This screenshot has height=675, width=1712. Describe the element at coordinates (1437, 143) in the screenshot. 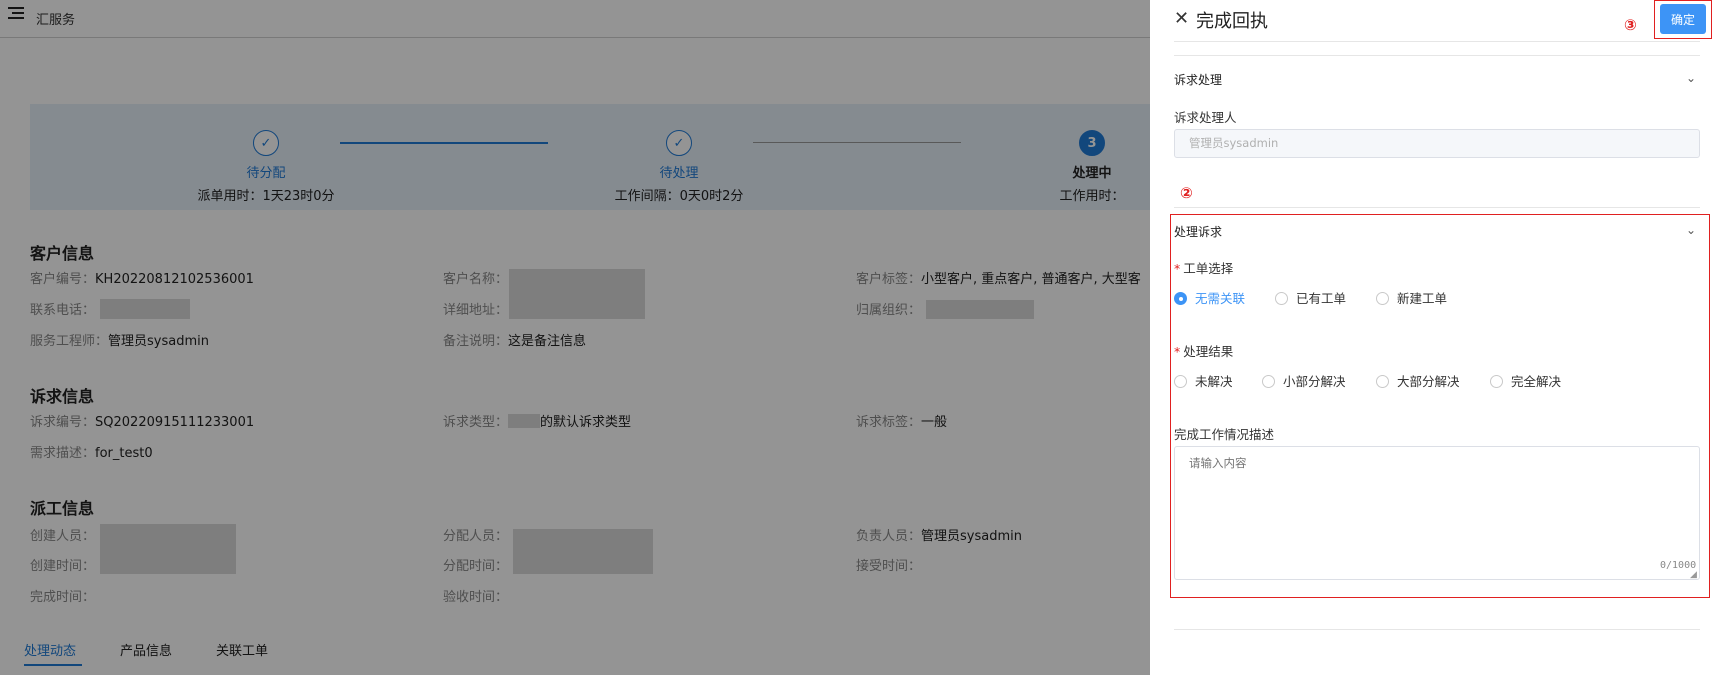

I see `handler-input: 管理员sysadmin` at that location.